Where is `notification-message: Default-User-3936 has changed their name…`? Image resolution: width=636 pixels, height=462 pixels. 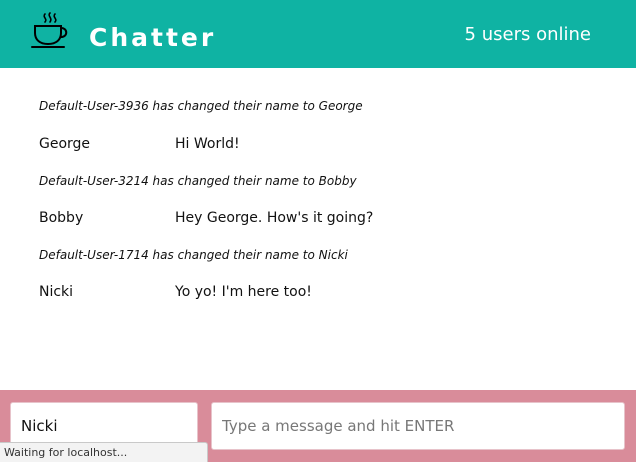
notification-message: Default-User-3936 has changed their name… is located at coordinates (201, 106).